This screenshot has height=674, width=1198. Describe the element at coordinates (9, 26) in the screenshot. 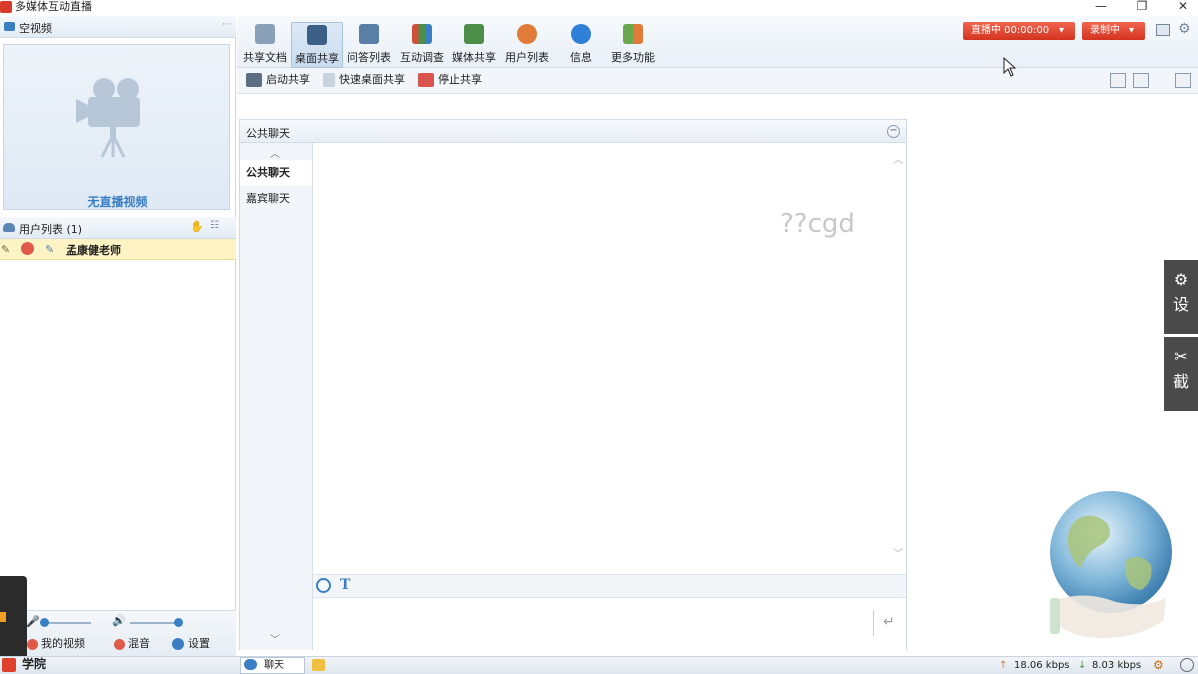

I see `camera-icon` at that location.